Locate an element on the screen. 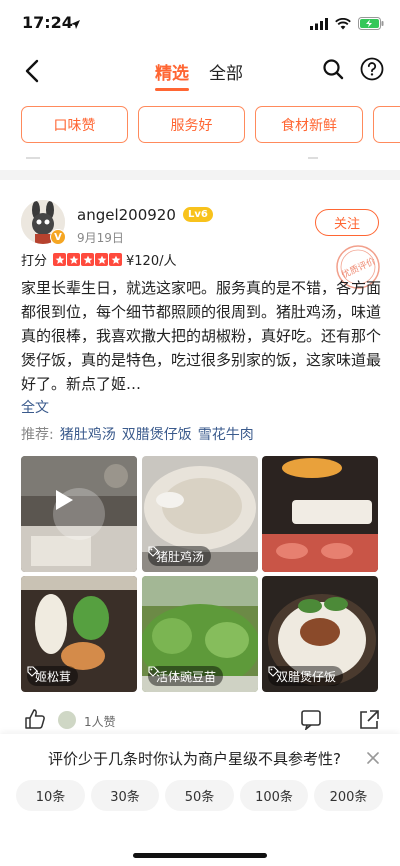  photo-tag-text: 活体豌豆苗 is located at coordinates (186, 676).